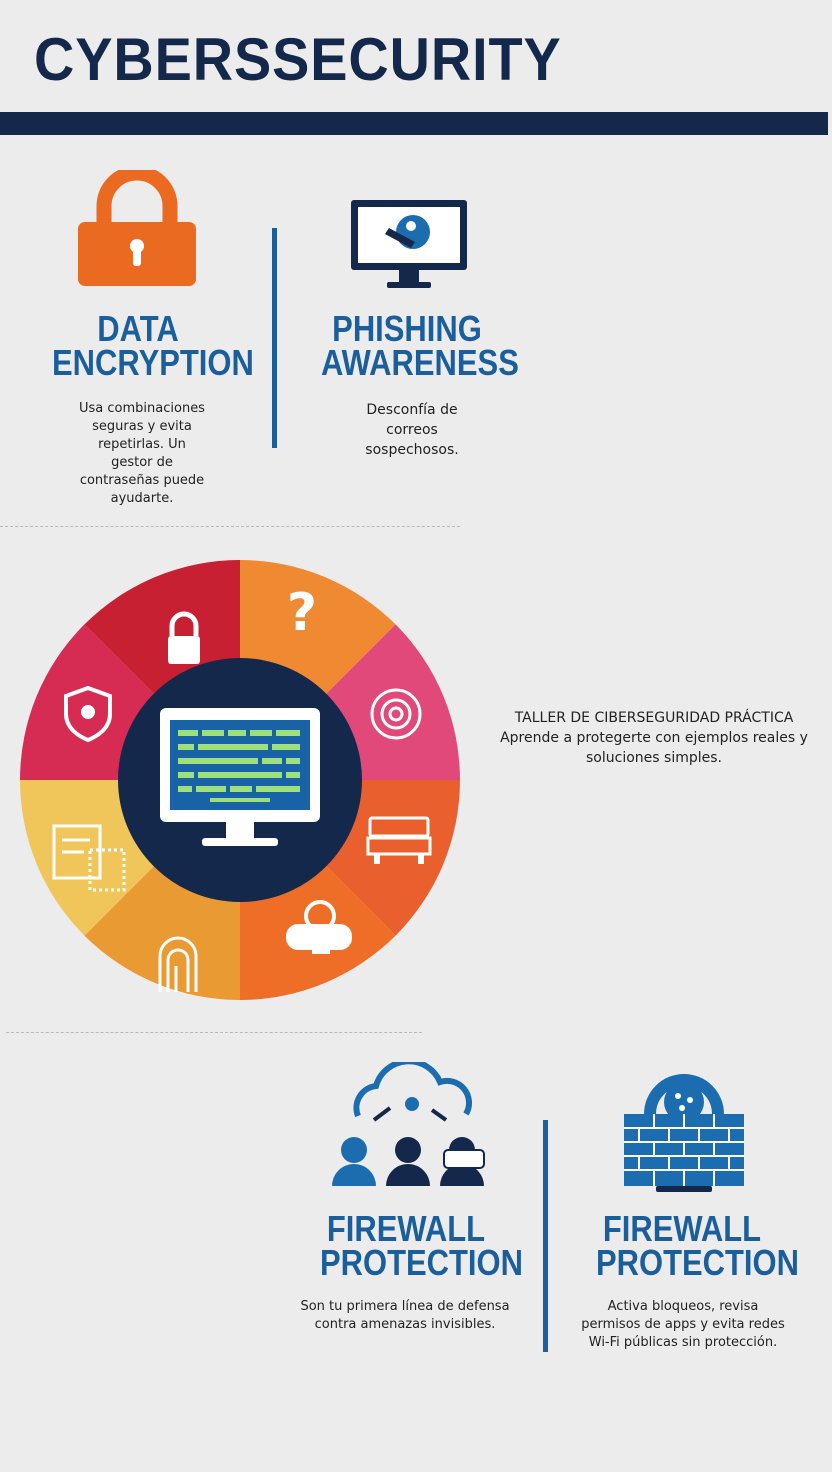 This screenshot has width=832, height=1472. Describe the element at coordinates (408, 1124) in the screenshot. I see `cloud-users-icon` at that location.